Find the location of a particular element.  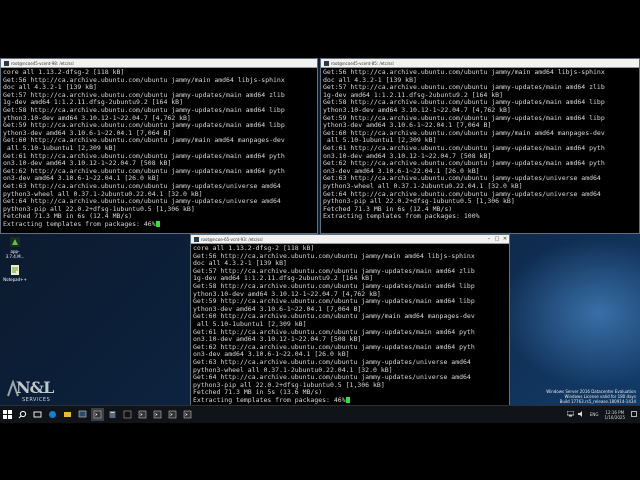

language-indicator: ENG is located at coordinates (594, 414).